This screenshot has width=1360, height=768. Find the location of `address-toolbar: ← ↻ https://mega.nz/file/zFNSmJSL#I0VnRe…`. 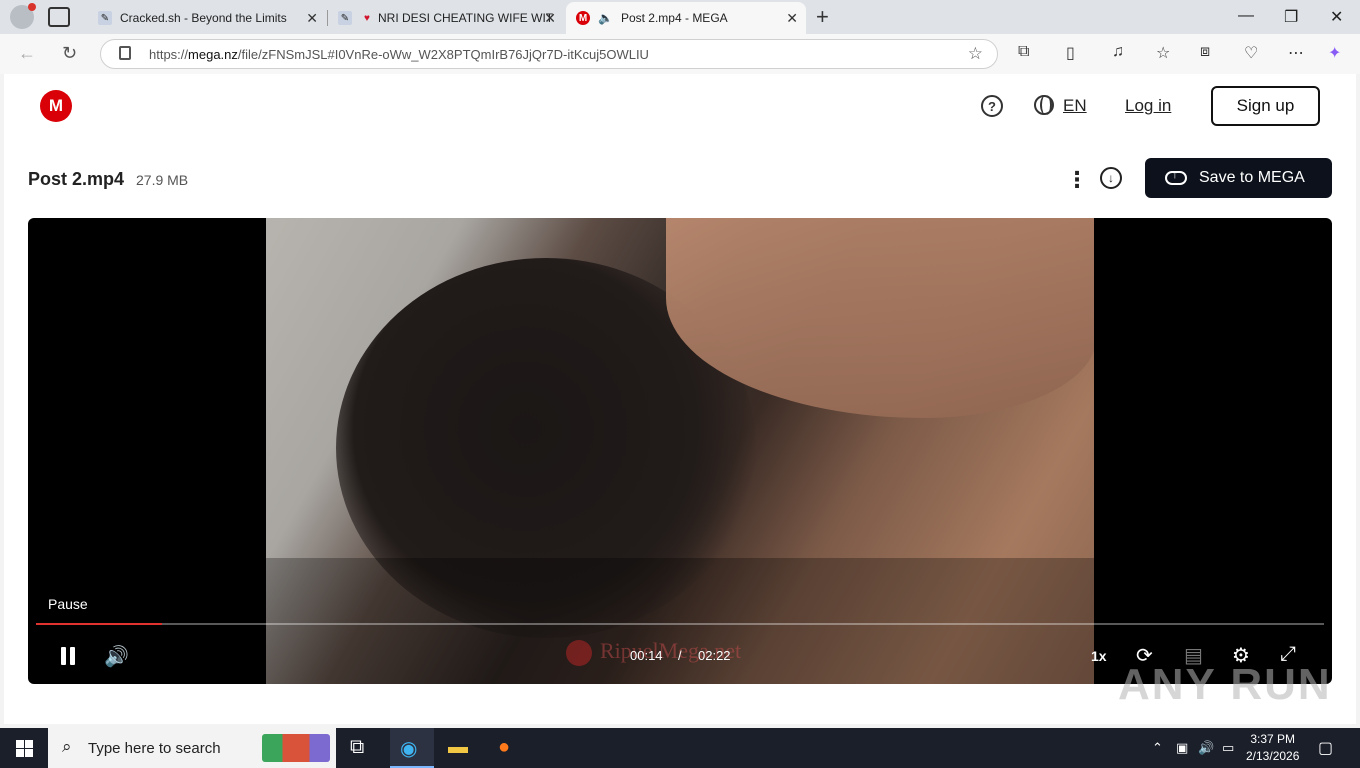

address-toolbar: ← ↻ https://mega.nz/file/zFNSmJSL#I0VnRe… is located at coordinates (680, 54).